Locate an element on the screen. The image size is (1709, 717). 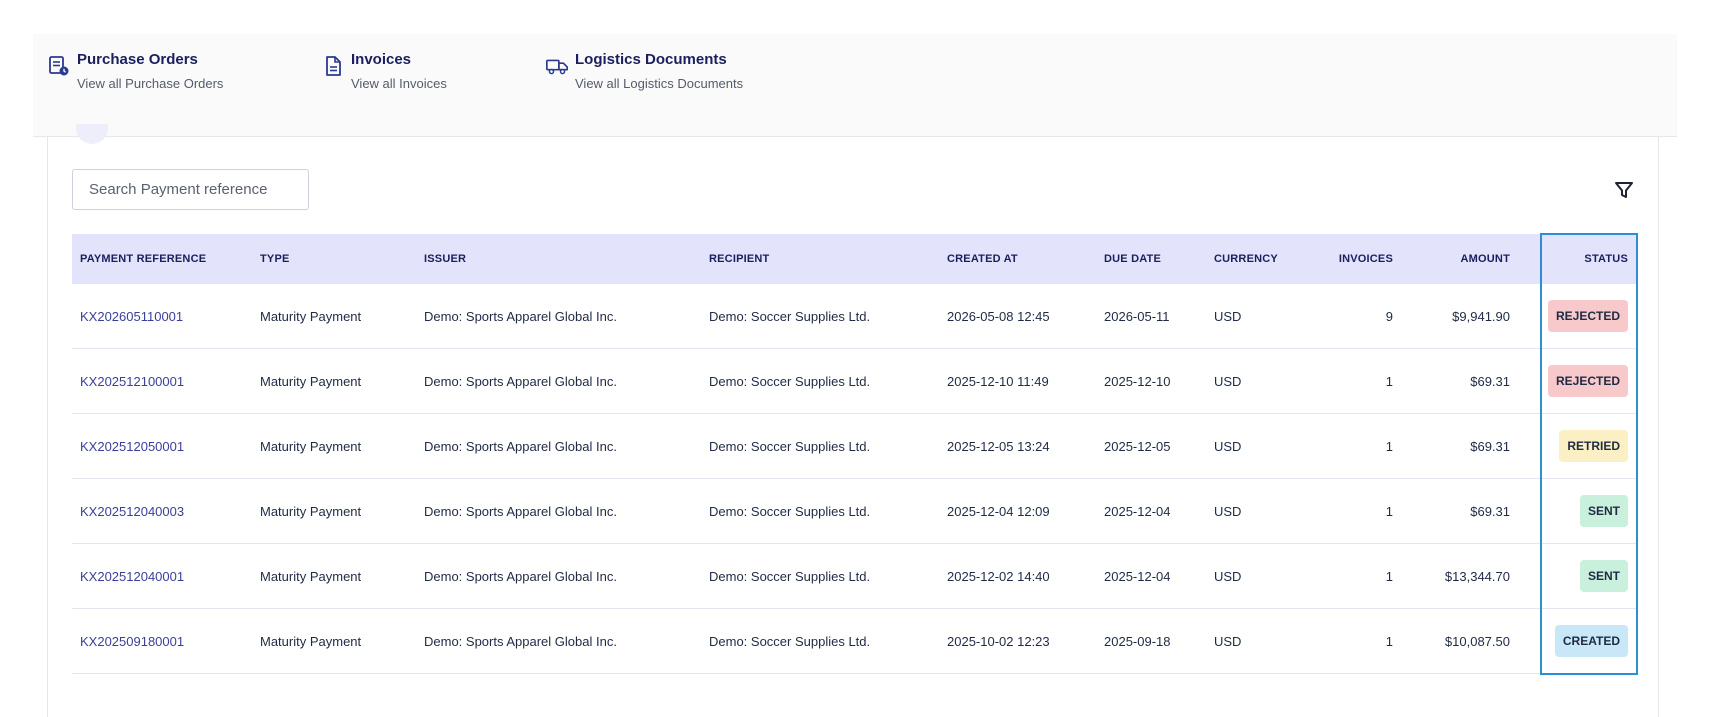
filter-icon is located at coordinates (1624, 190).